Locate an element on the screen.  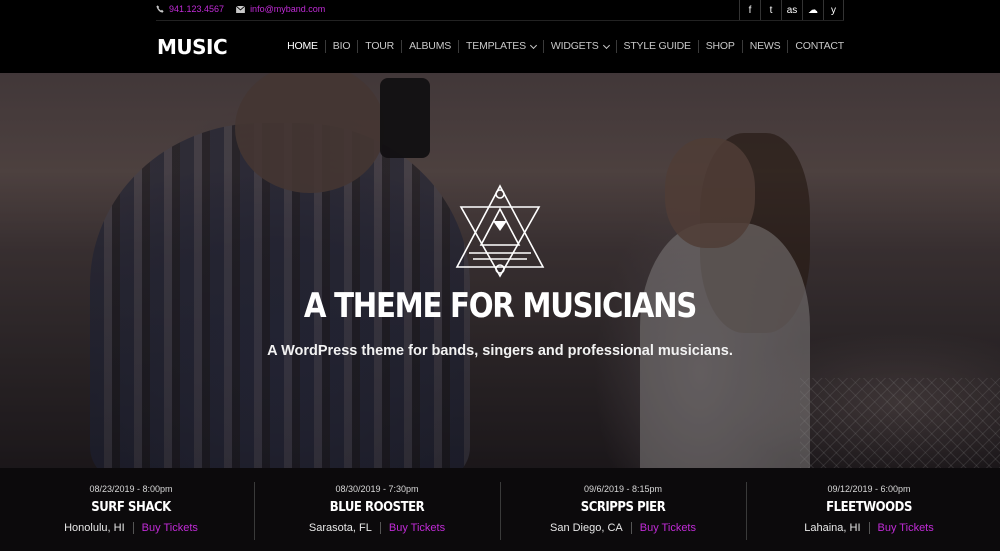
facebook-icon: f is located at coordinates (749, 10).